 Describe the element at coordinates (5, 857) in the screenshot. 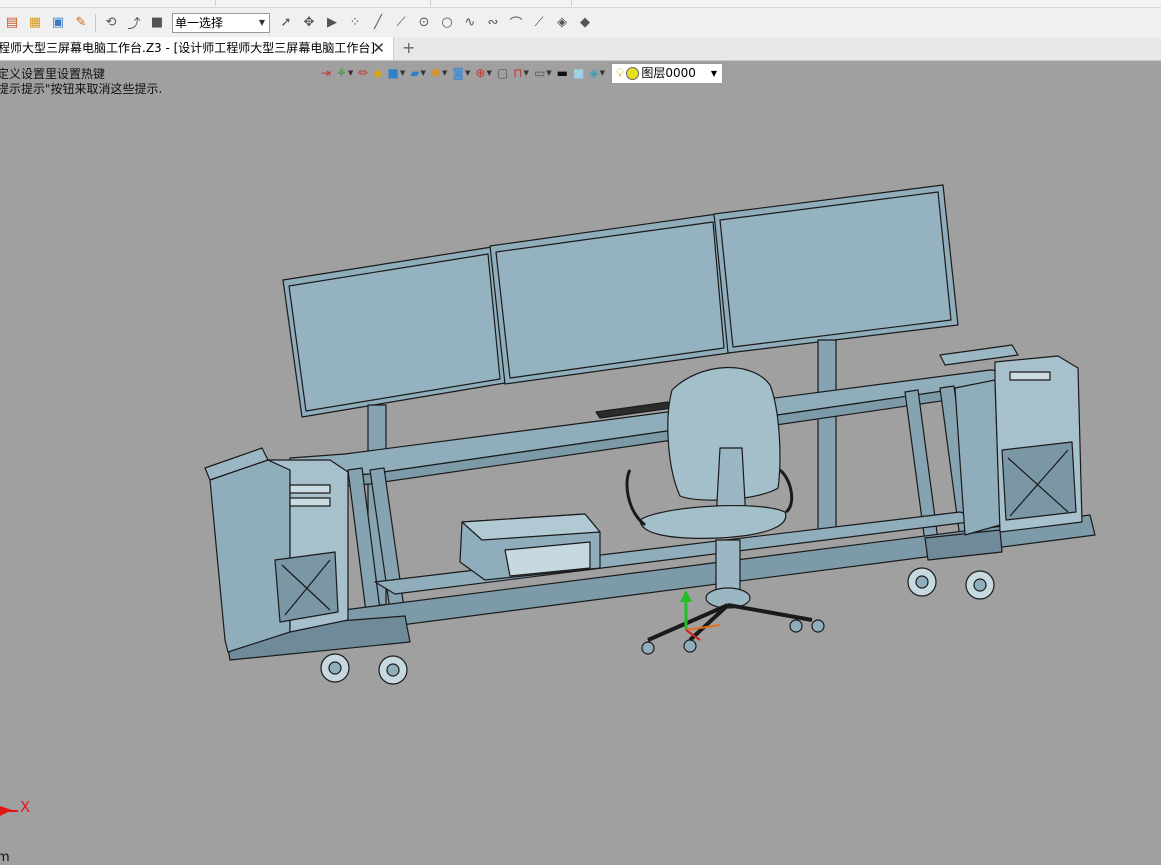

I see `units-label: m` at that location.